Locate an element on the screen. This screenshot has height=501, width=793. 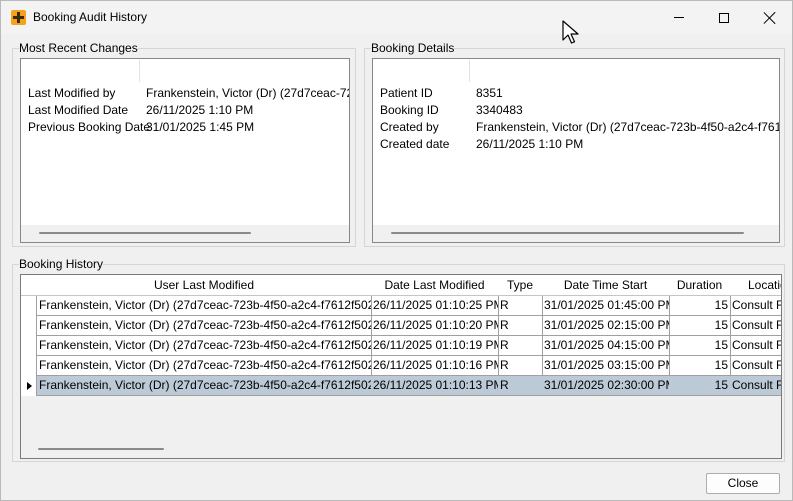
cell-date-time-start: 31/01/2025 02:30:00 PM is located at coordinates (606, 386).